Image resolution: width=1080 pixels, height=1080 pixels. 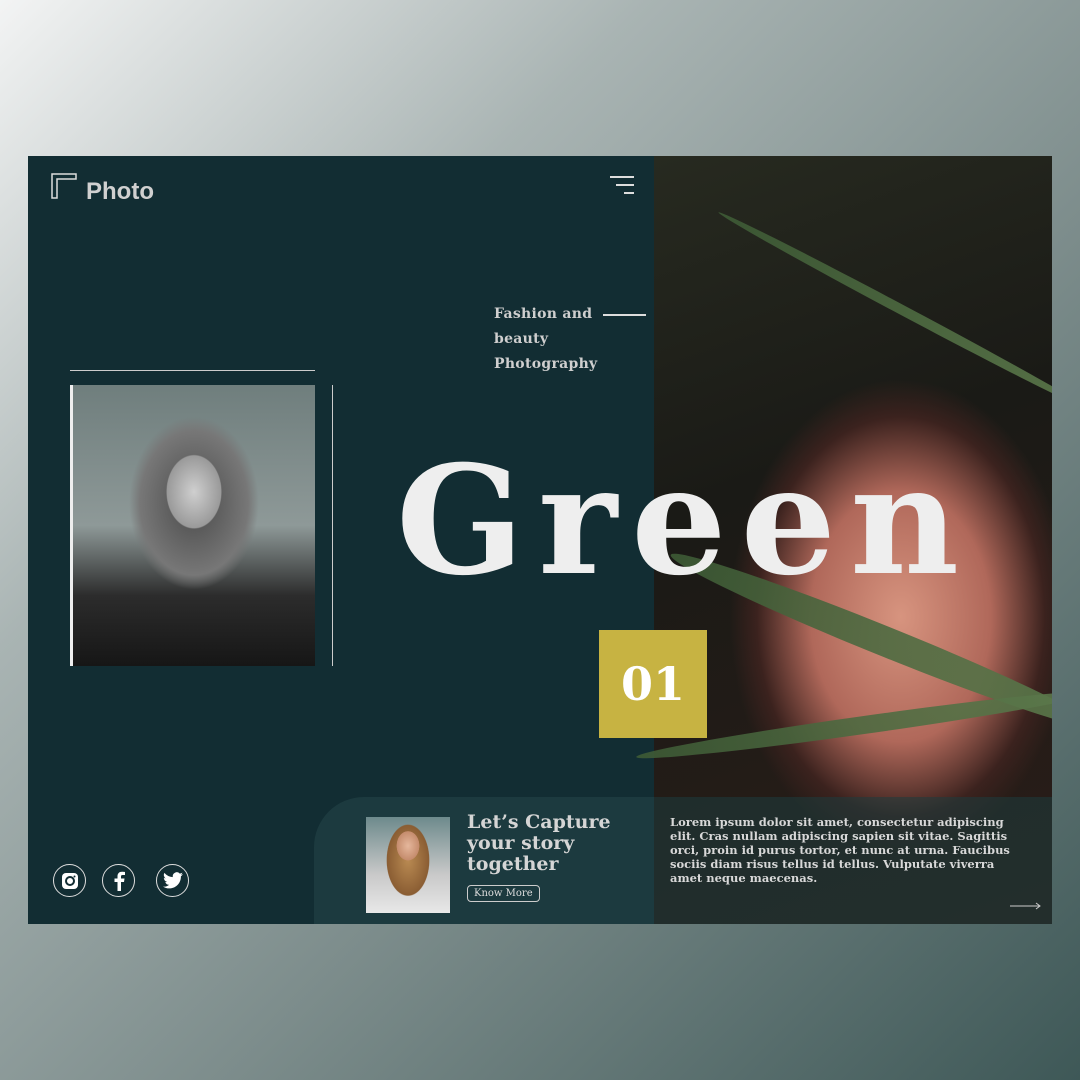 What do you see at coordinates (120, 191) in the screenshot?
I see `logo-text: Photo` at bounding box center [120, 191].